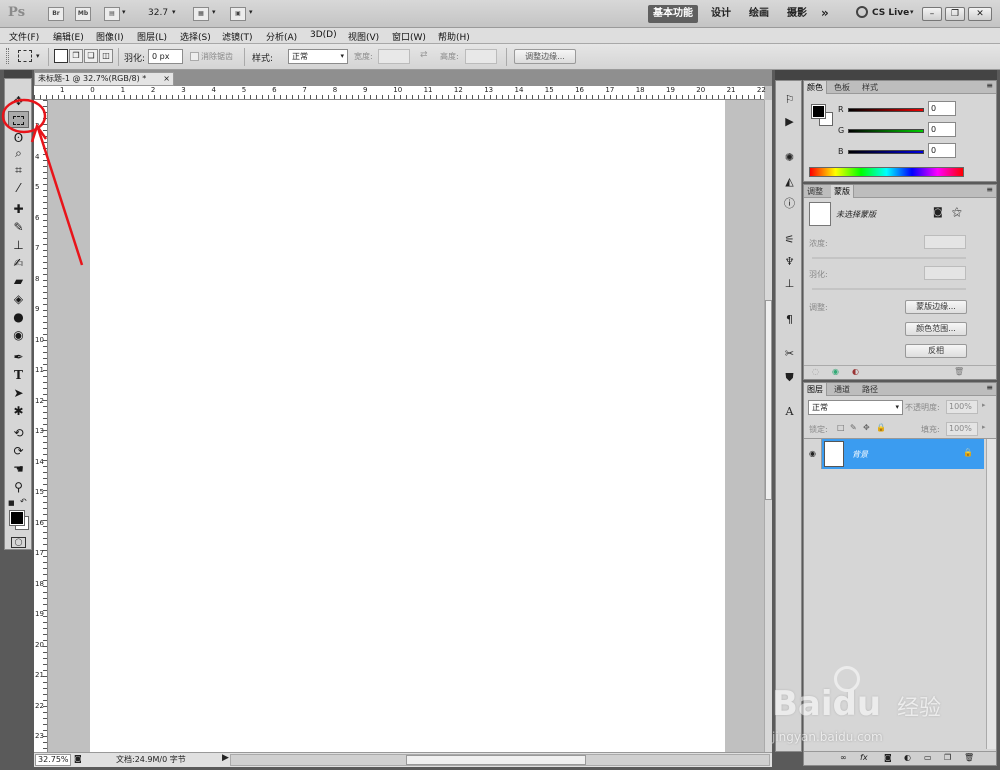  I want to click on subtract-selection-icon: ❏, so click(91, 56).